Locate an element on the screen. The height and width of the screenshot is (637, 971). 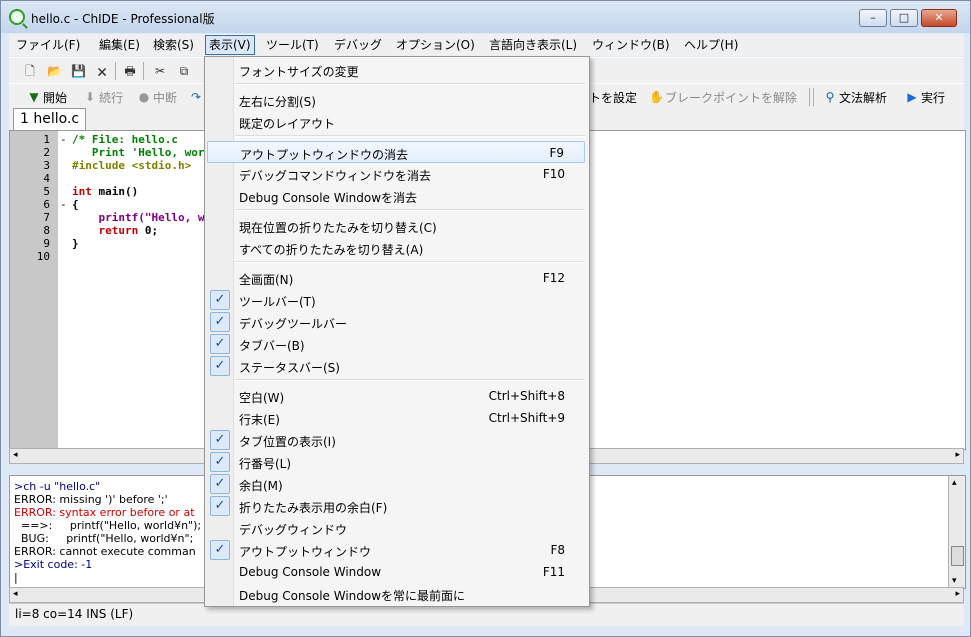
line-number-gutter: 1 2 3 4 5 6 7 8 9 10 is located at coordinates (34, 290).